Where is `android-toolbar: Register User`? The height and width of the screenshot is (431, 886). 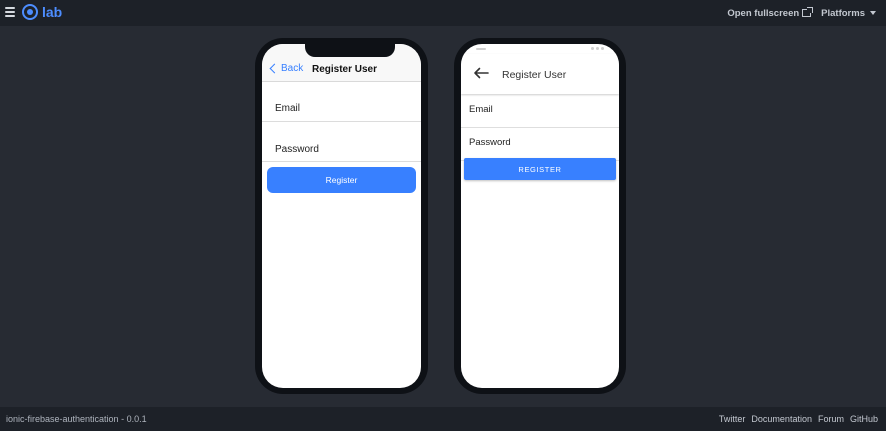
android-toolbar: Register User is located at coordinates (540, 74).